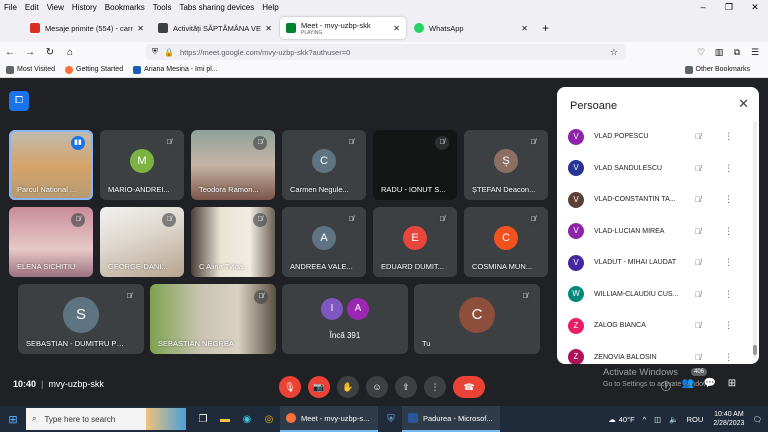 Image resolution: width=768 pixels, height=432 pixels. I want to click on taskbar-search: ⌕ Type here to search, so click(106, 419).